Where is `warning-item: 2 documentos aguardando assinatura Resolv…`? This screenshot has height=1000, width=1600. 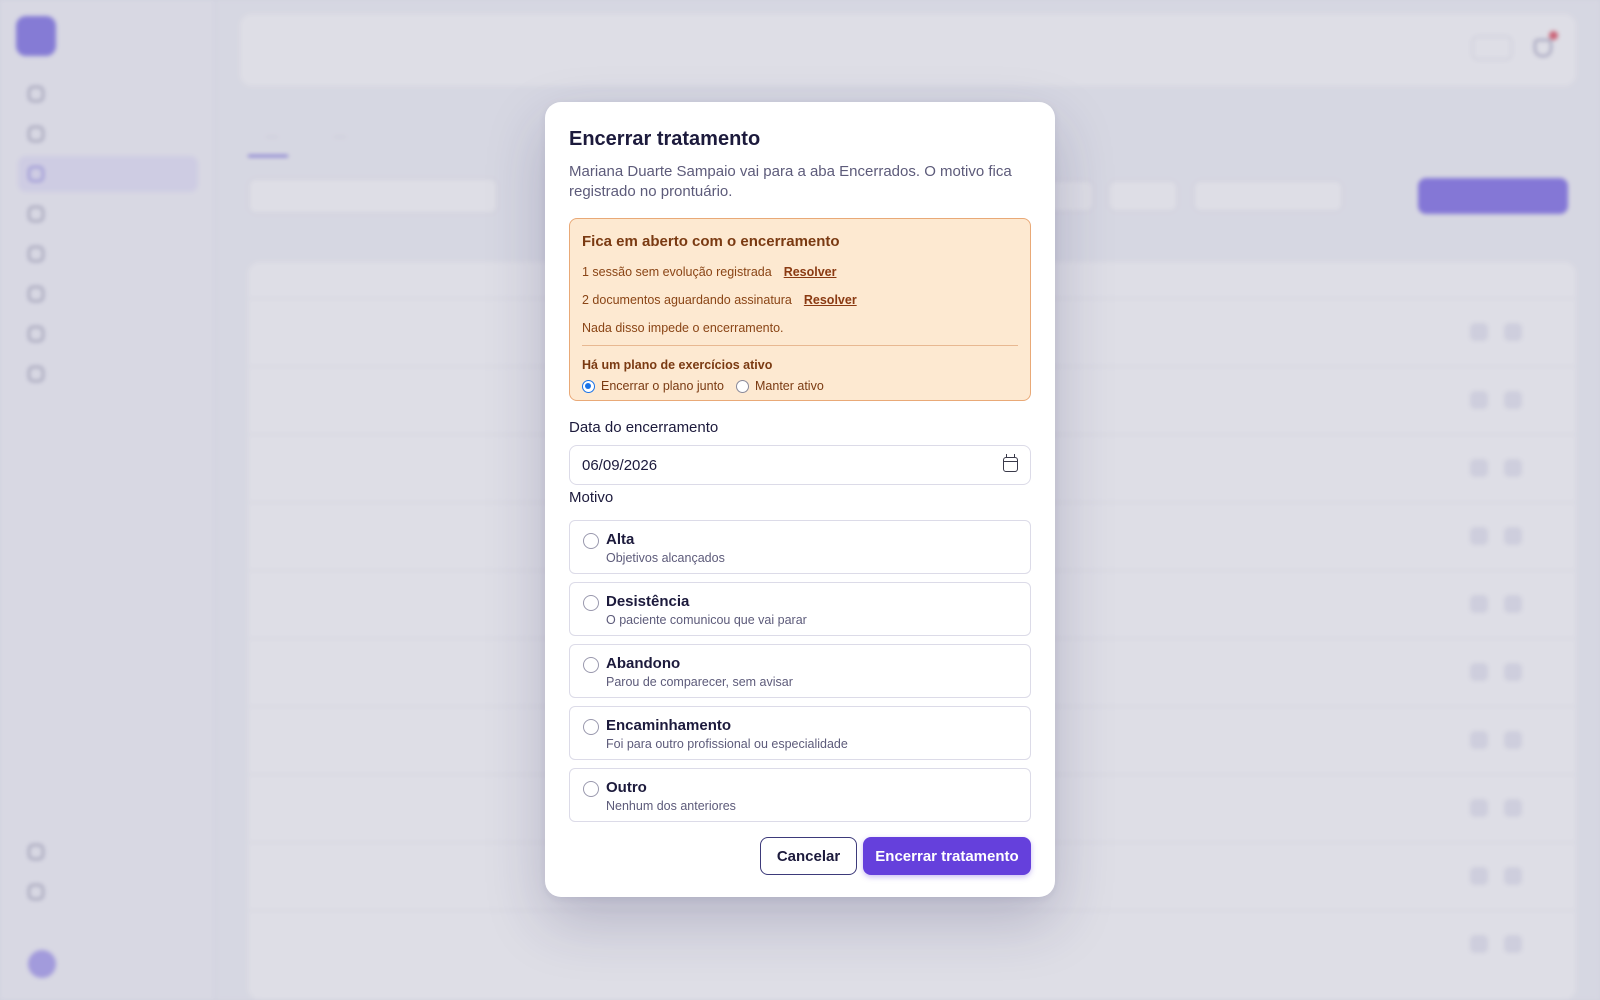 warning-item: 2 documentos aguardando assinatura Resolv… is located at coordinates (719, 300).